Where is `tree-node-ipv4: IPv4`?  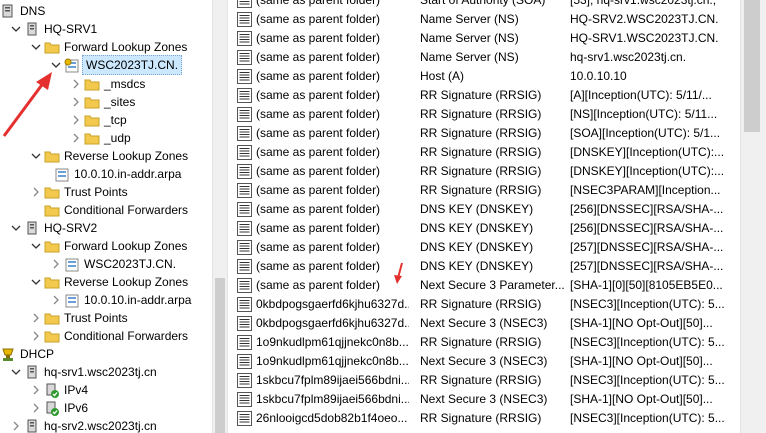
tree-node-ipv4: IPv4 is located at coordinates (59, 390).